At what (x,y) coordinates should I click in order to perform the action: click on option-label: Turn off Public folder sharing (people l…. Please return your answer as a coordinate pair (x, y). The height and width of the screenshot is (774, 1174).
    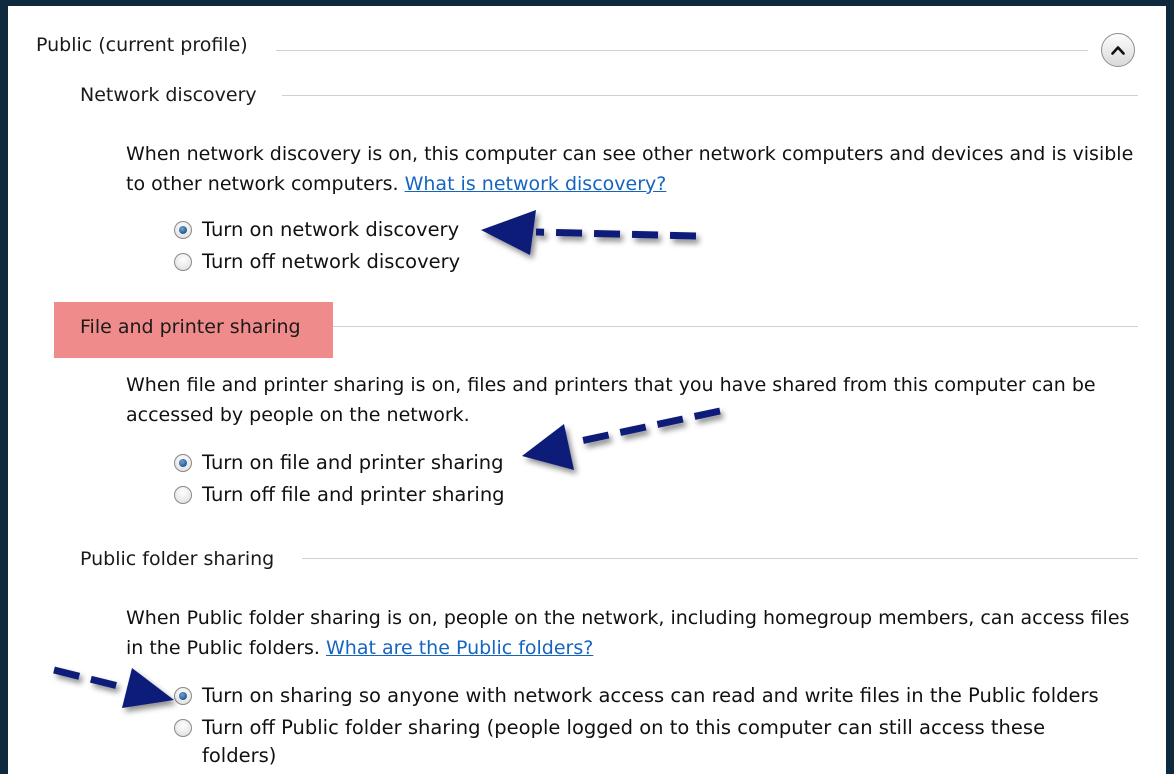
    Looking at the image, I should click on (624, 741).